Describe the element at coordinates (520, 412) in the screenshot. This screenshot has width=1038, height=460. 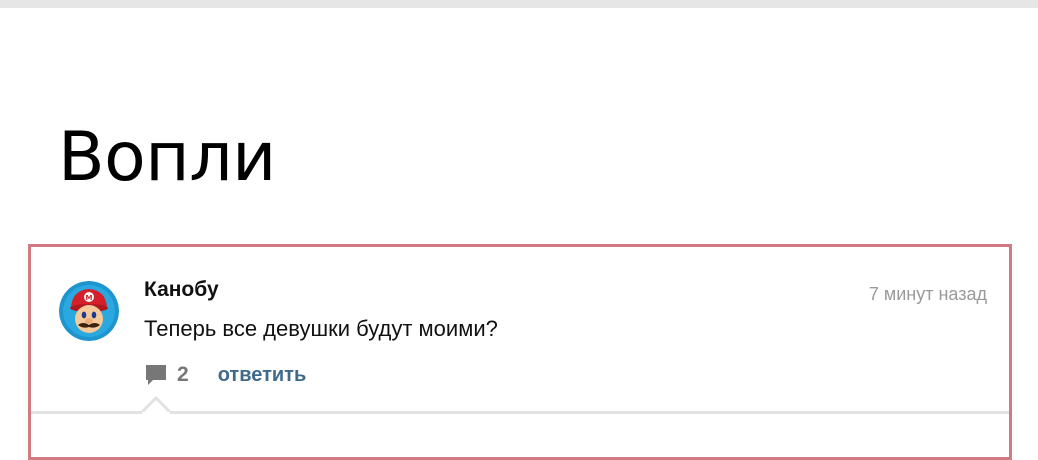
I see `comment-divider` at that location.